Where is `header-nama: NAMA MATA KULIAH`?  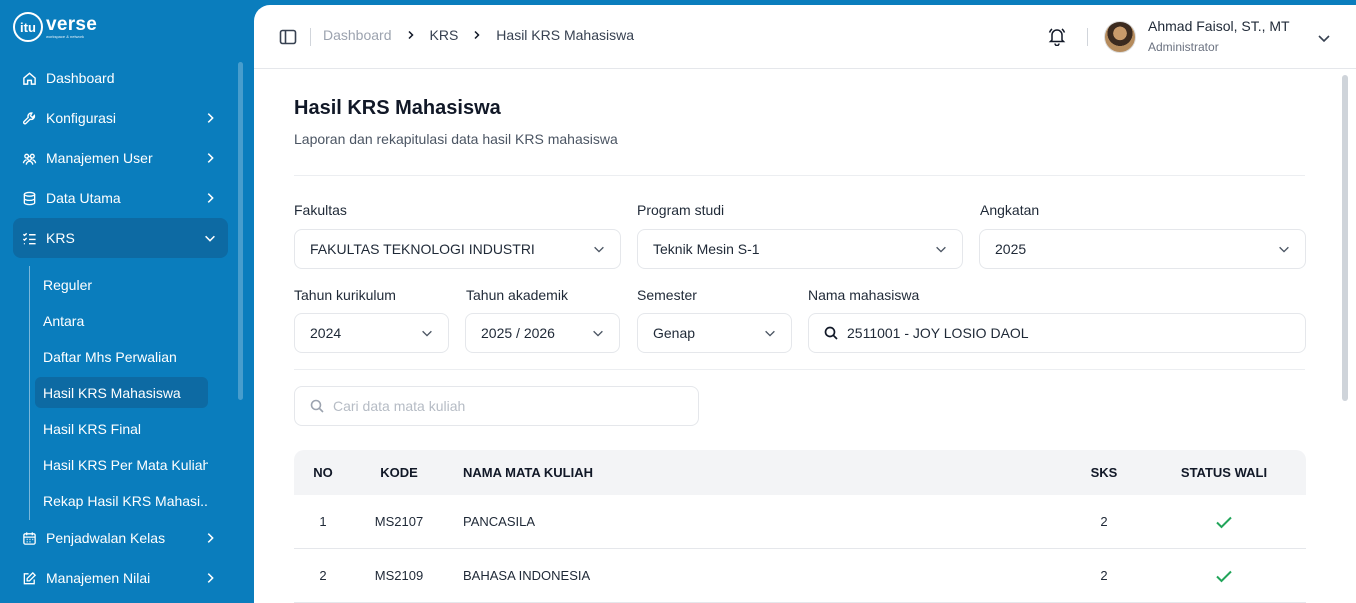 header-nama: NAMA MATA KULIAH is located at coordinates (528, 472).